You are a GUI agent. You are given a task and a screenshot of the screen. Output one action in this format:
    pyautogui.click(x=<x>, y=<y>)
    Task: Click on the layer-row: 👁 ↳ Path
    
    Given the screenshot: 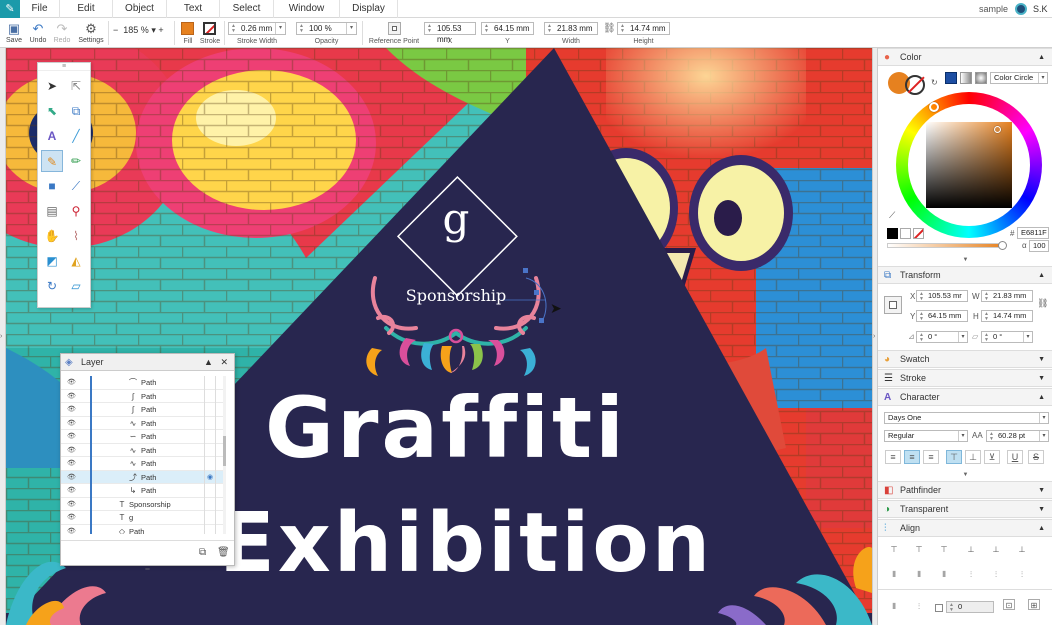 What is the action you would take?
    pyautogui.click(x=142, y=491)
    